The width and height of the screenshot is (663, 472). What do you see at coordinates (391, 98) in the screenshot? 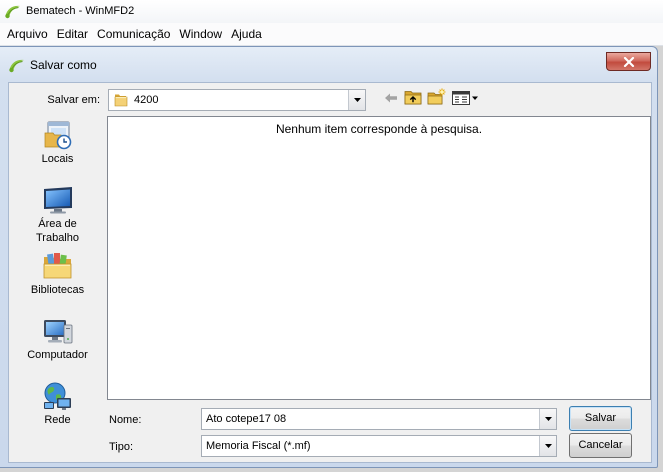
I see `back-arrow-icon` at bounding box center [391, 98].